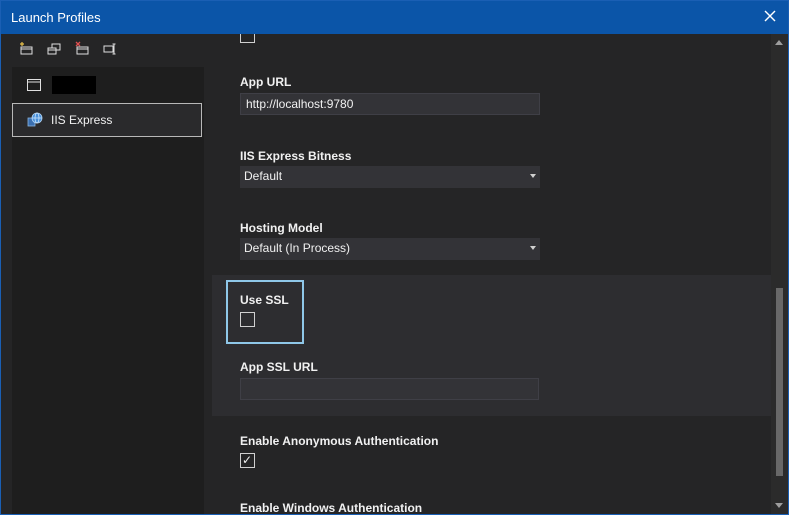 The image size is (789, 515). Describe the element at coordinates (35, 120) in the screenshot. I see `iis-globe-icon` at that location.